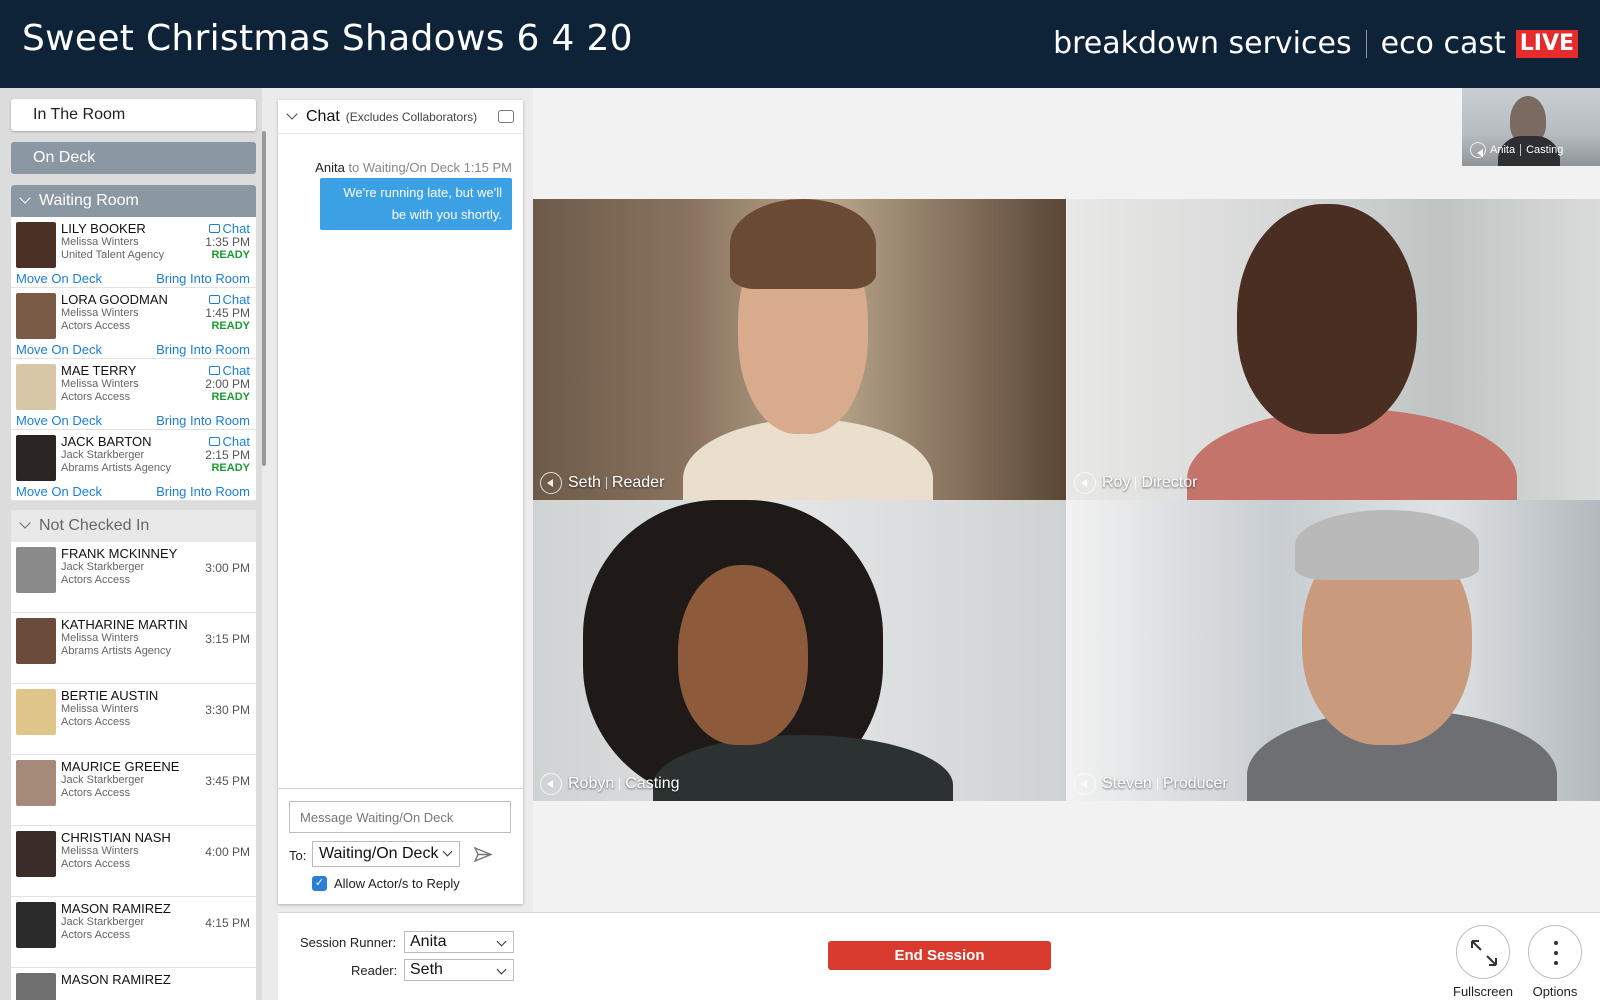  I want to click on video-tile-roy: Roy Director, so click(1333, 349).